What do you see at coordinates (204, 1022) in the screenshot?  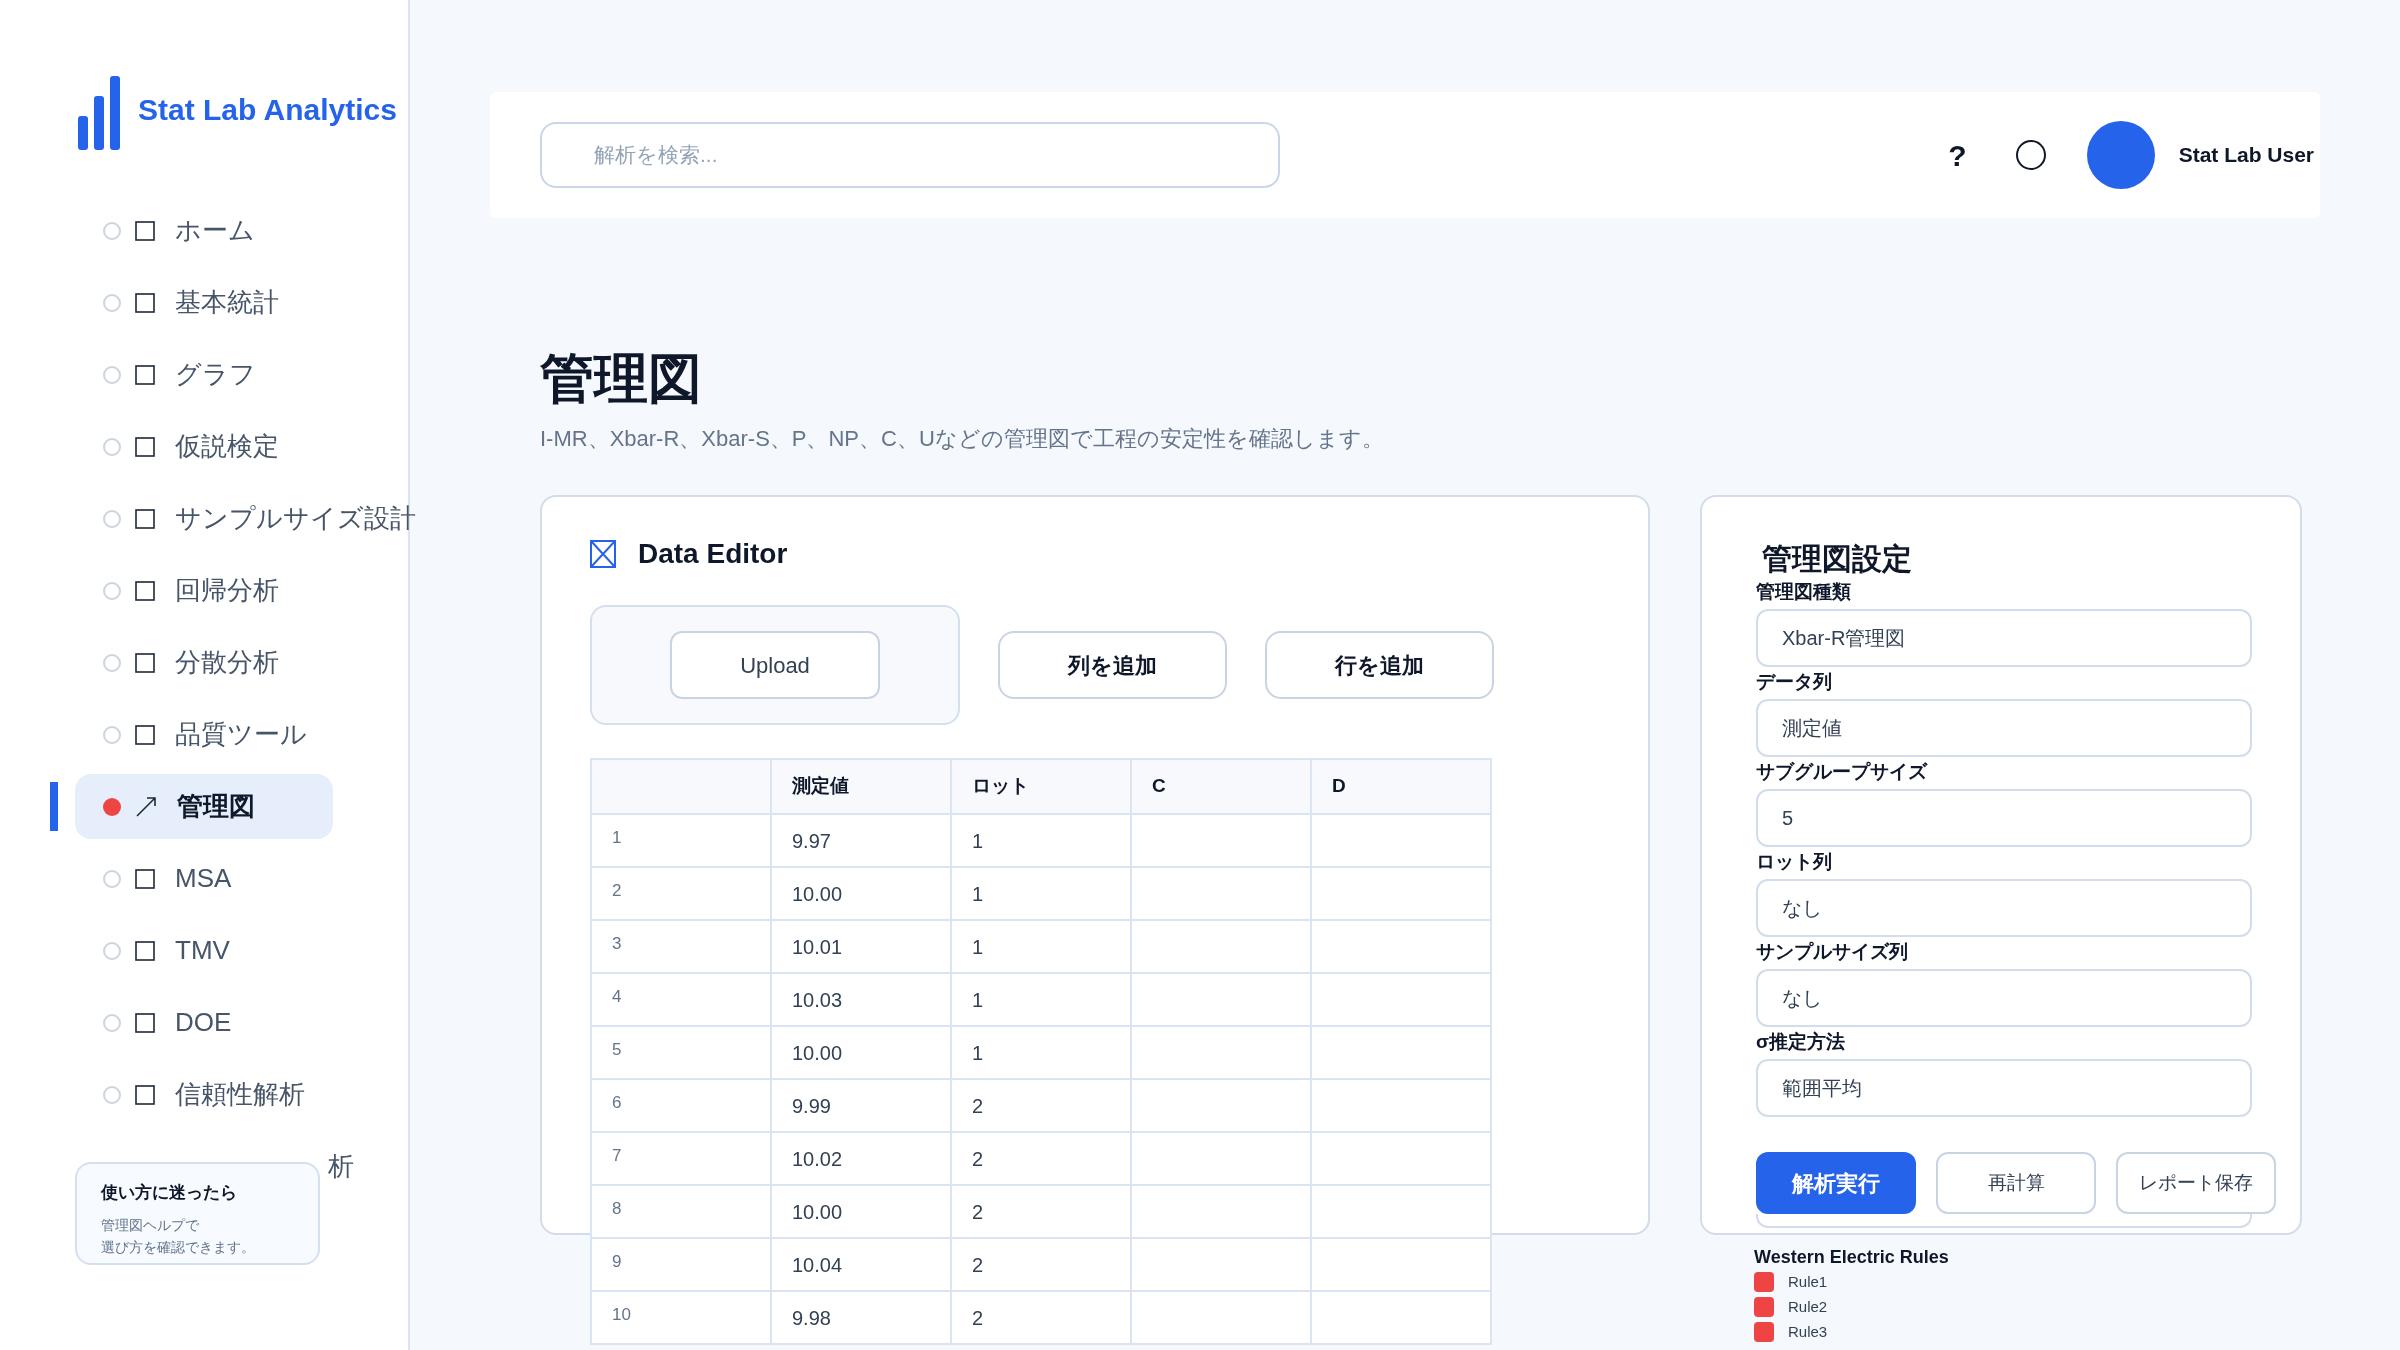 I see `sidebar-item: DOE` at bounding box center [204, 1022].